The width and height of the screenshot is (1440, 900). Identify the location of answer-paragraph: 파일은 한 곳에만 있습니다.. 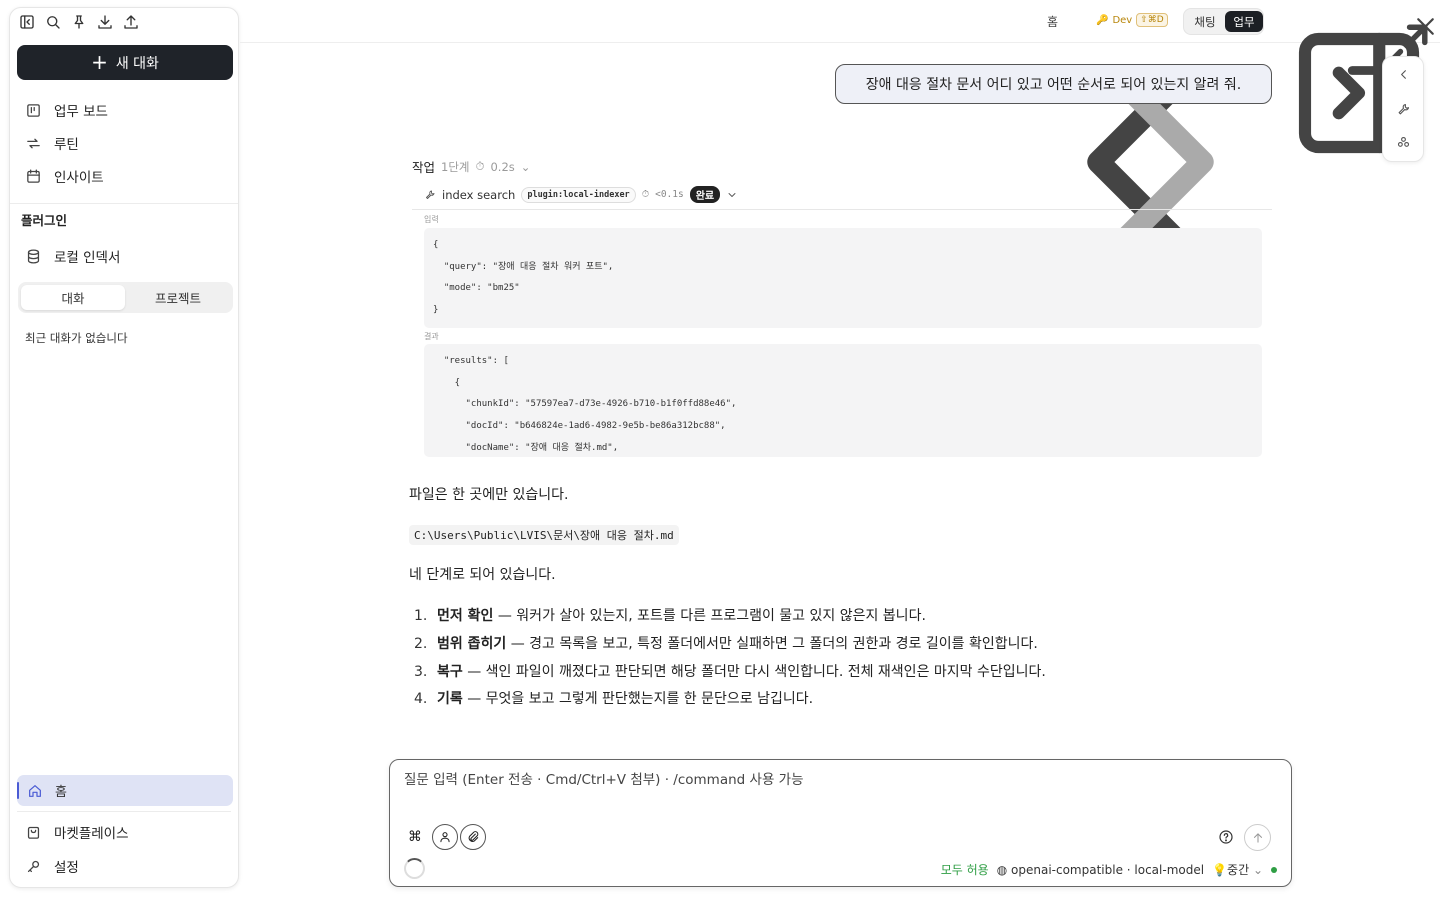
(489, 495).